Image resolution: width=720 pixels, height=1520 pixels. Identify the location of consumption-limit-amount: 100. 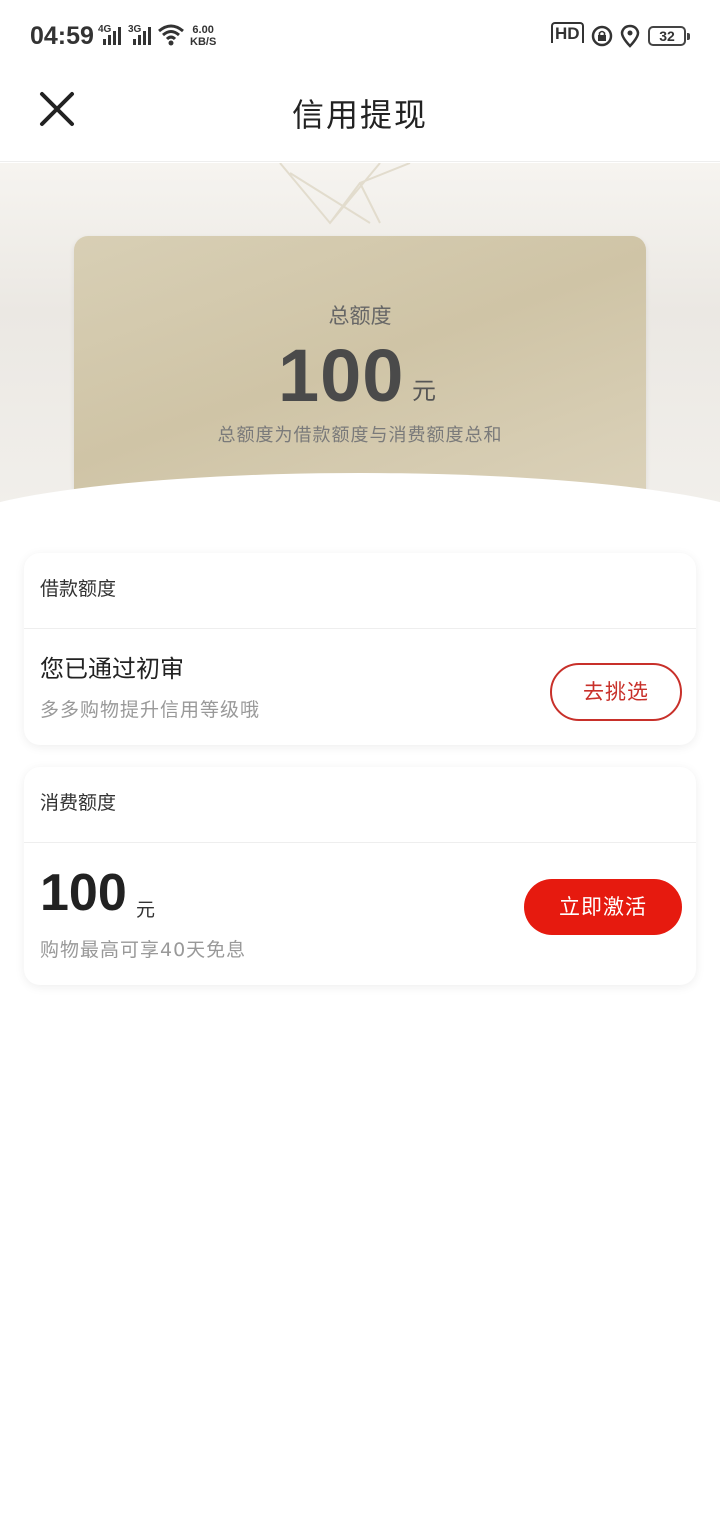
(83, 893).